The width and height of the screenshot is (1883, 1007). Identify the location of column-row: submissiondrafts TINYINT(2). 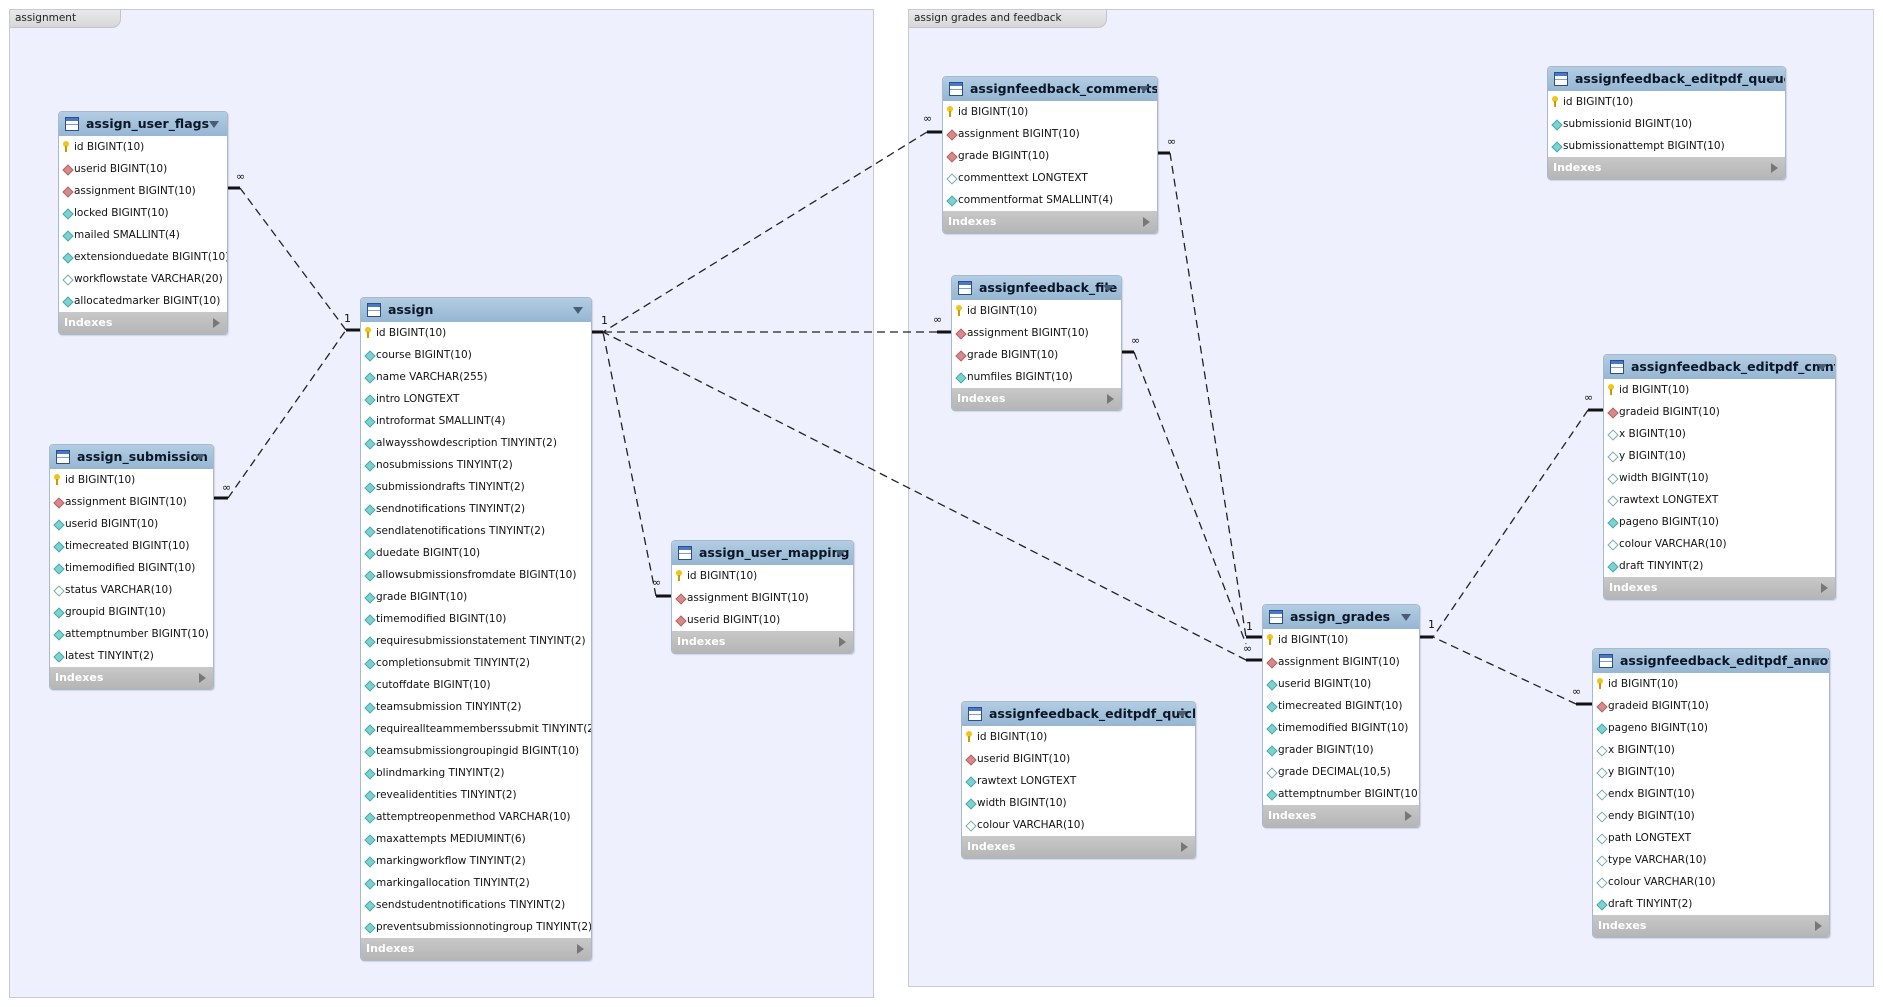
(476, 487).